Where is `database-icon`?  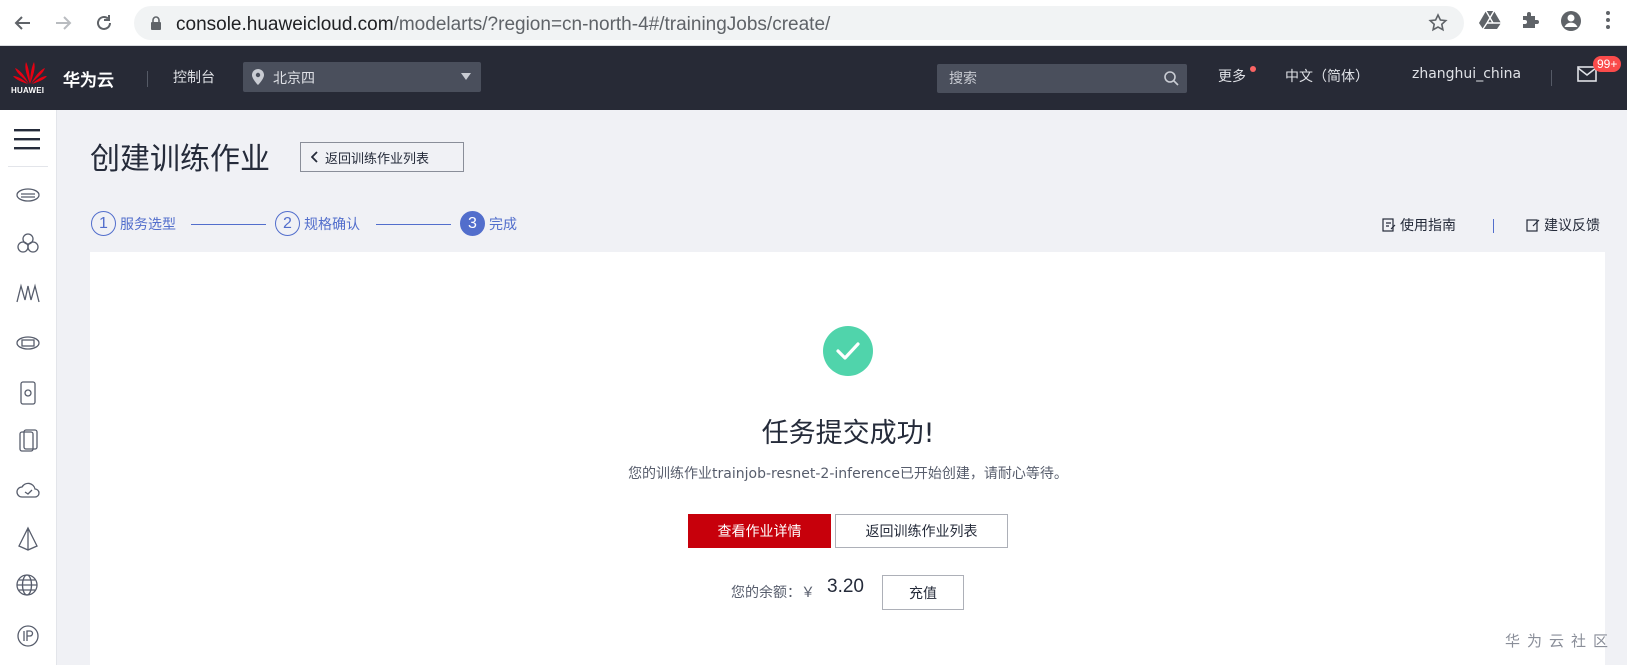 database-icon is located at coordinates (28, 343).